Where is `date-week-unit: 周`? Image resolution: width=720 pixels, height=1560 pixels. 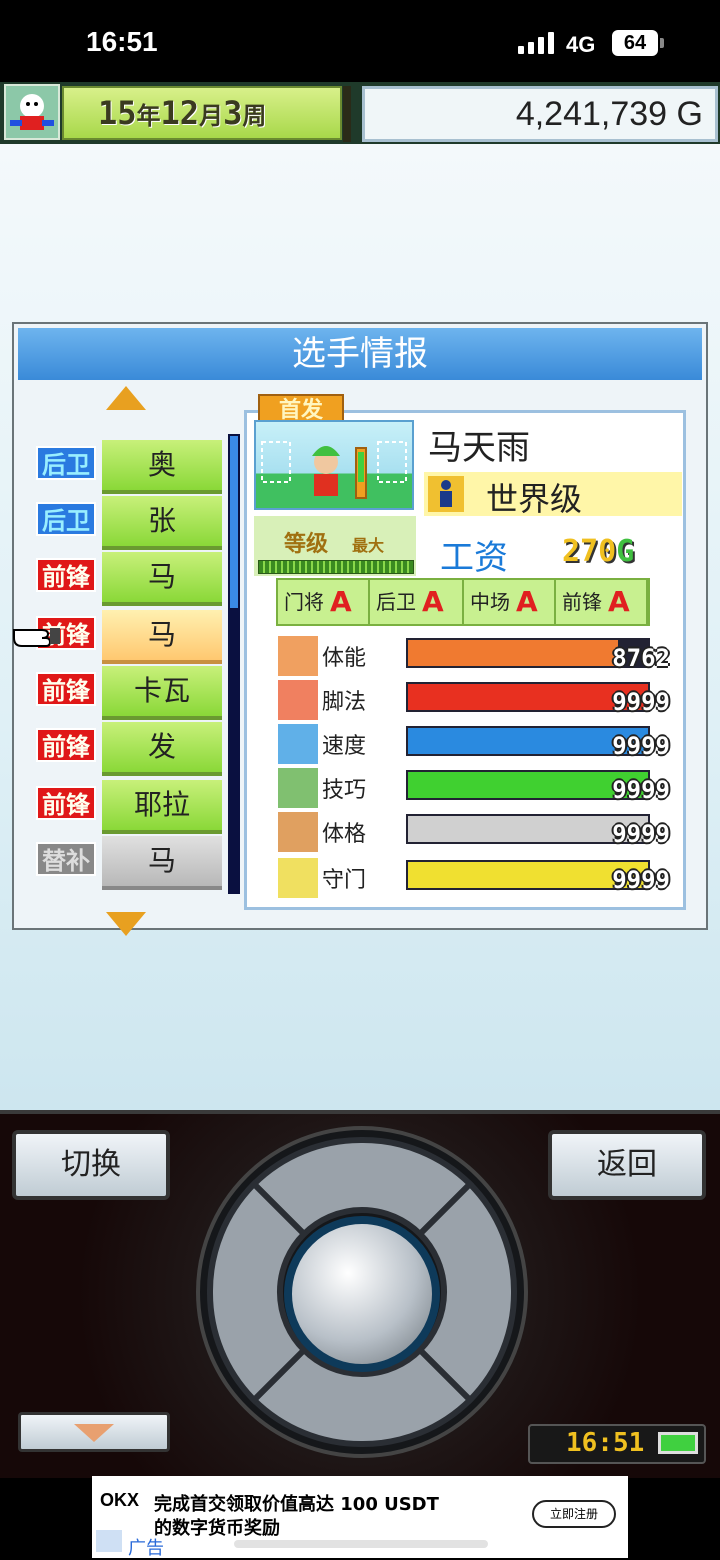 date-week-unit: 周 is located at coordinates (254, 116).